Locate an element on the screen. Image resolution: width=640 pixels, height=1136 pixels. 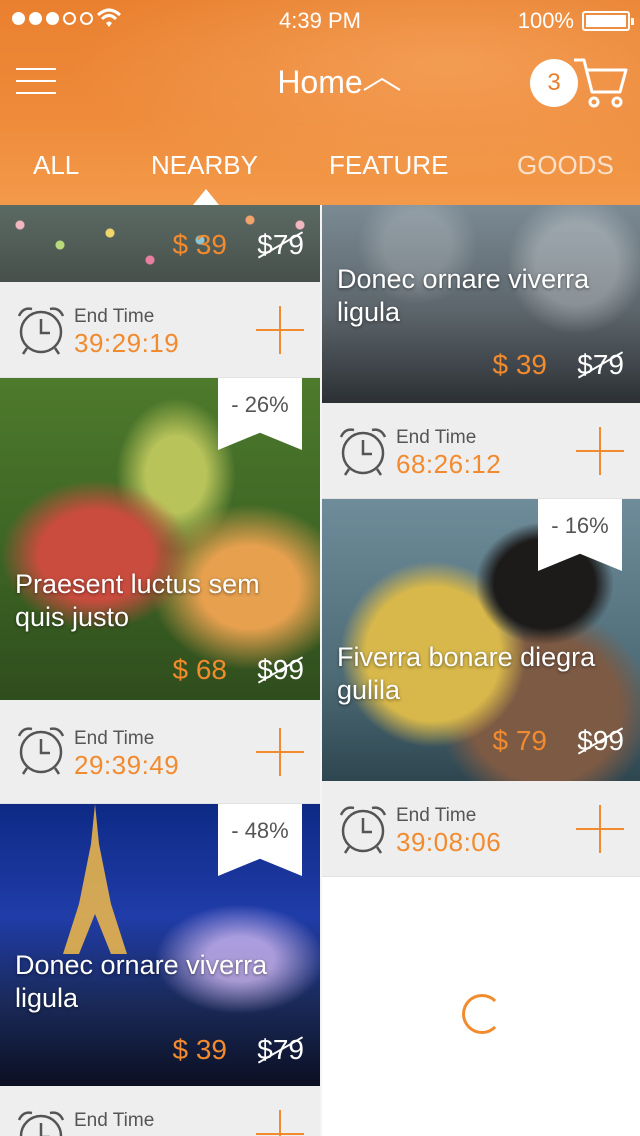
discount-badge: - 48% is located at coordinates (260, 840).